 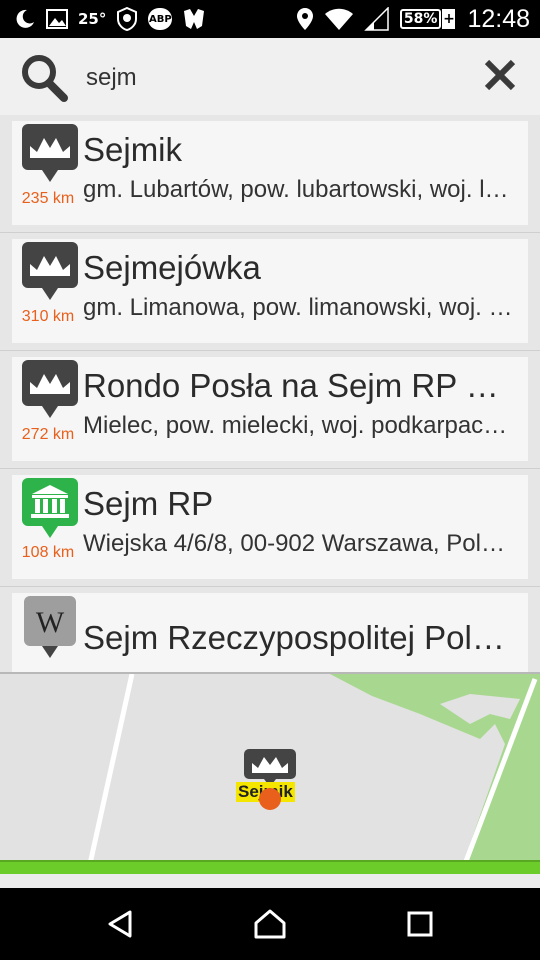 I want to click on weather-temperature: 25°, so click(x=92, y=19).